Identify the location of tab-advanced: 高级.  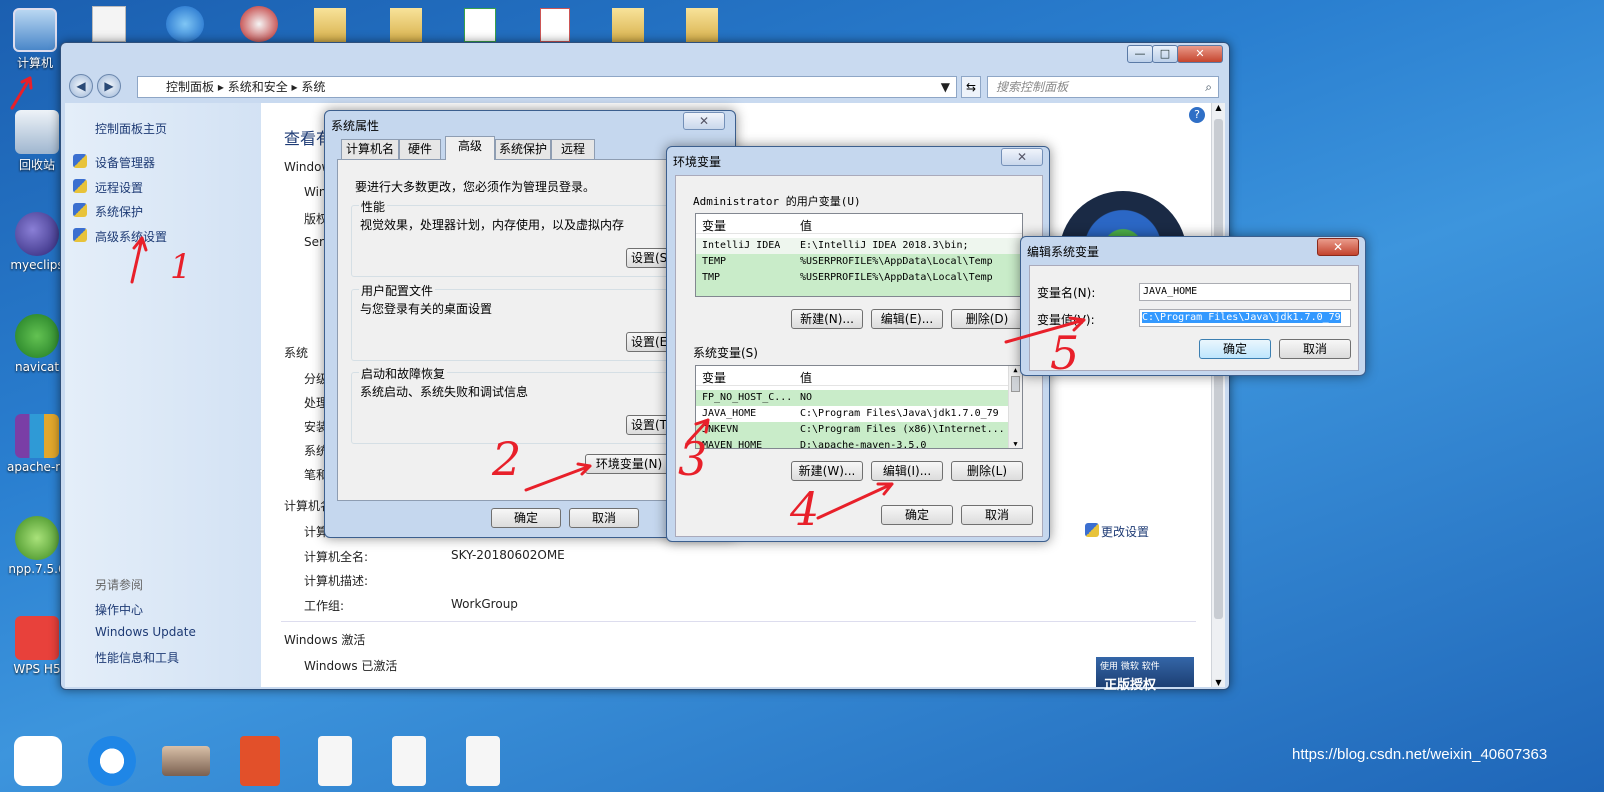
(470, 148).